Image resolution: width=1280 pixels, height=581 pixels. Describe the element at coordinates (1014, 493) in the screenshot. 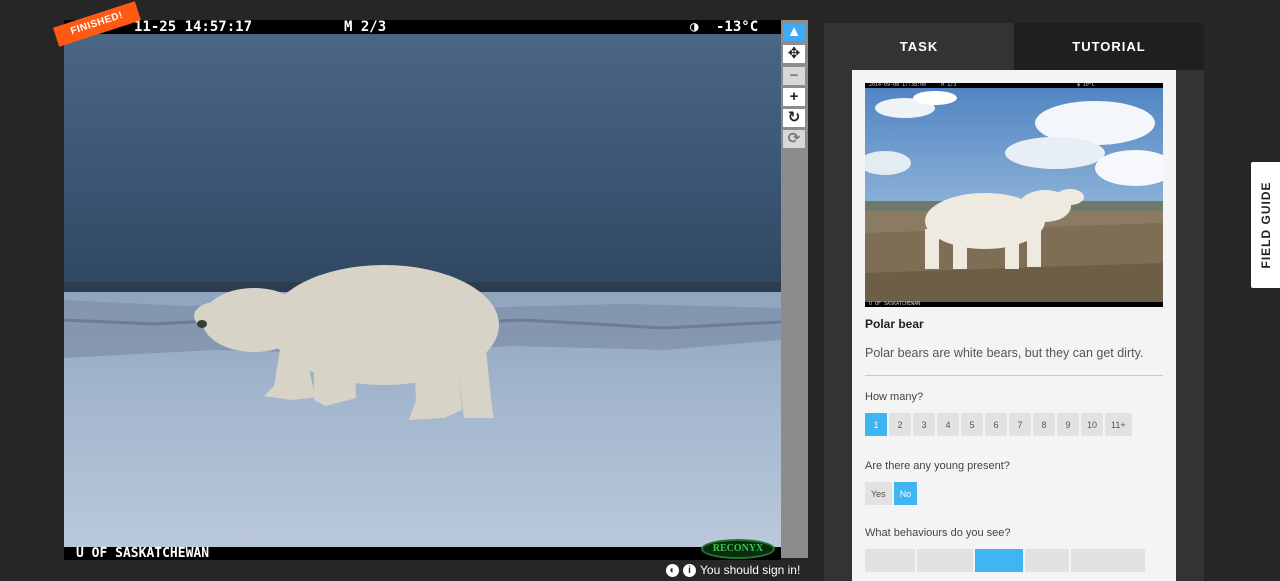

I see `young-options: Yes No` at that location.